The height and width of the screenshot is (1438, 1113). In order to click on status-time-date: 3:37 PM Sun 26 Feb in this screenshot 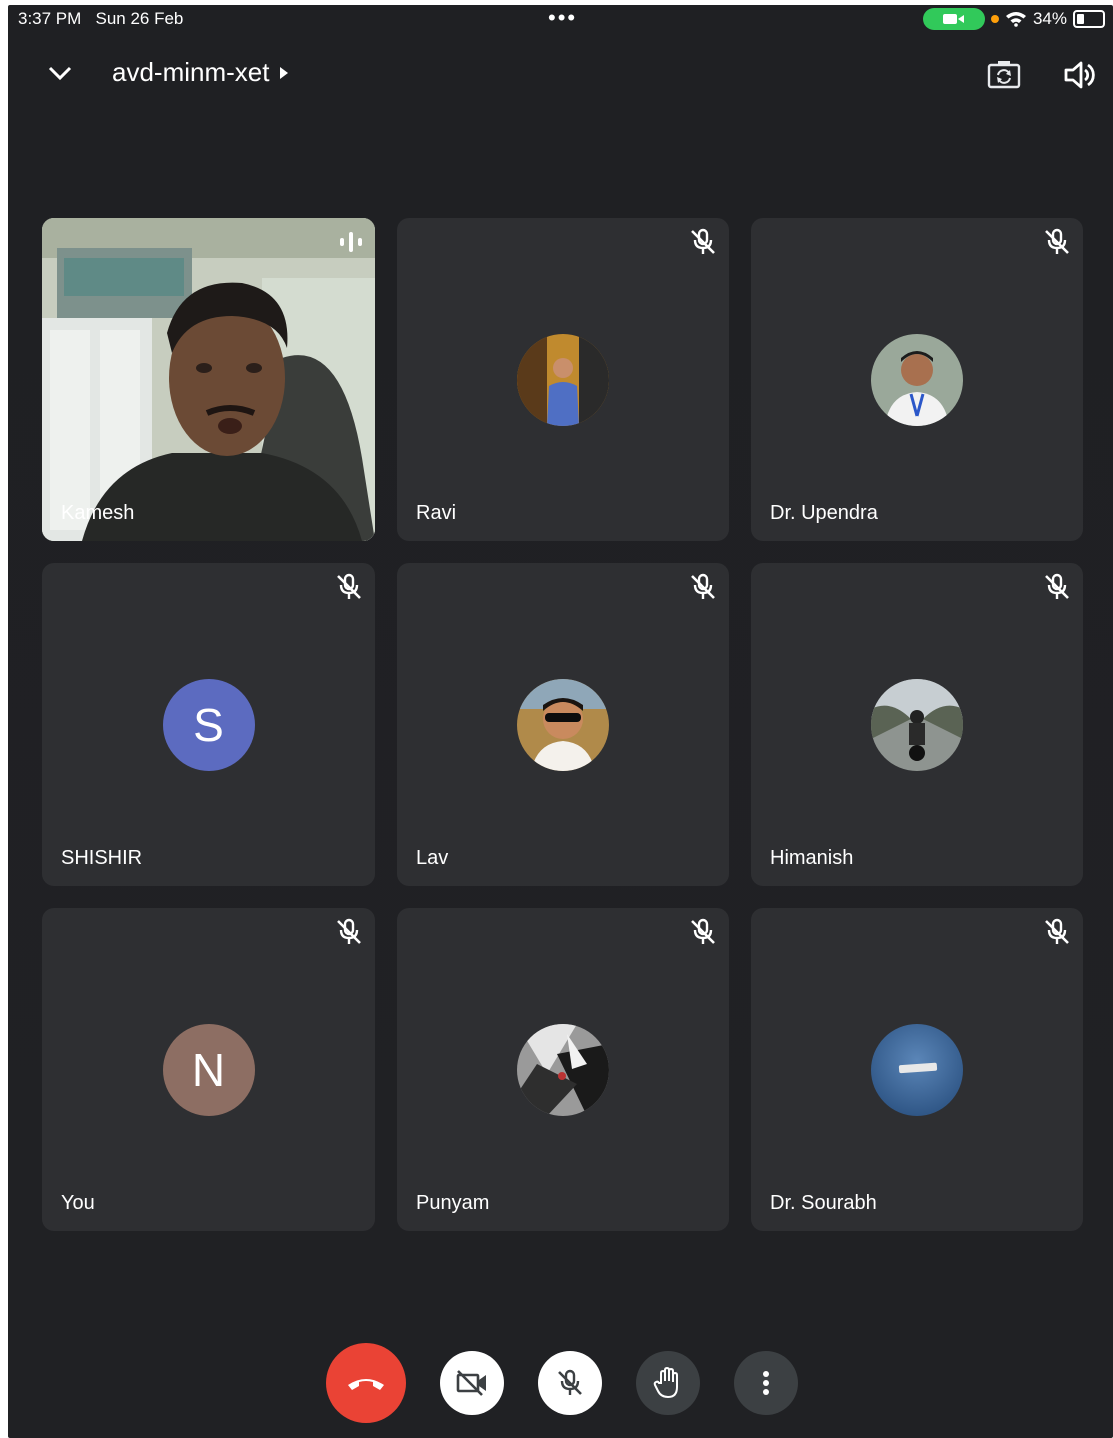, I will do `click(100, 19)`.